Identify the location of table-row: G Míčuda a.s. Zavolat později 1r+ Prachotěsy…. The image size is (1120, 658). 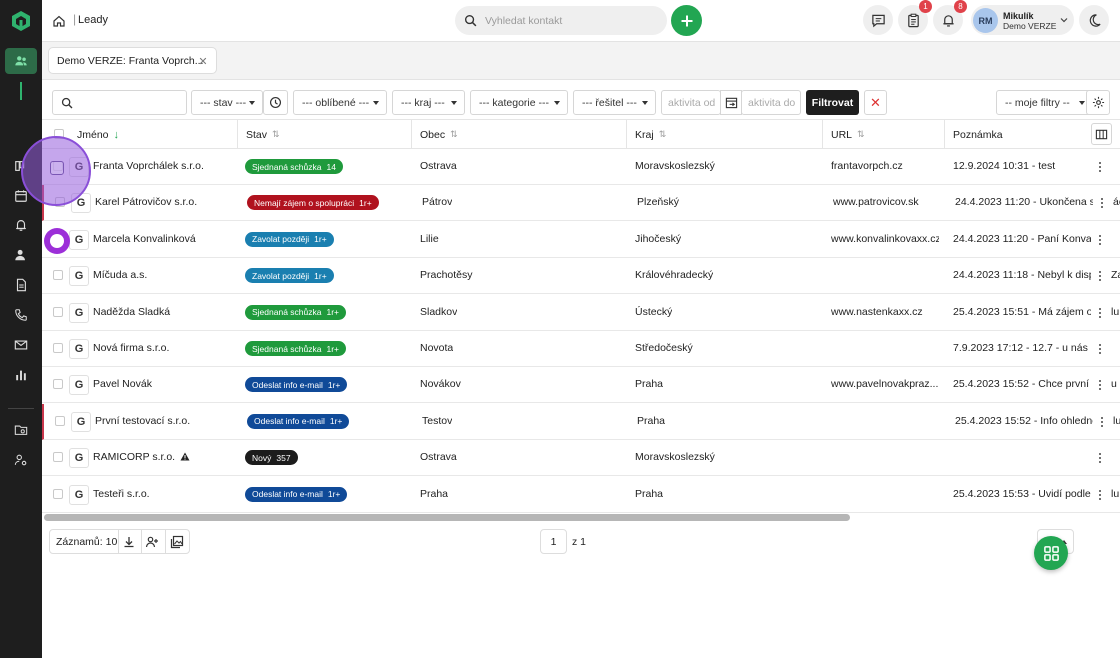
(581, 276).